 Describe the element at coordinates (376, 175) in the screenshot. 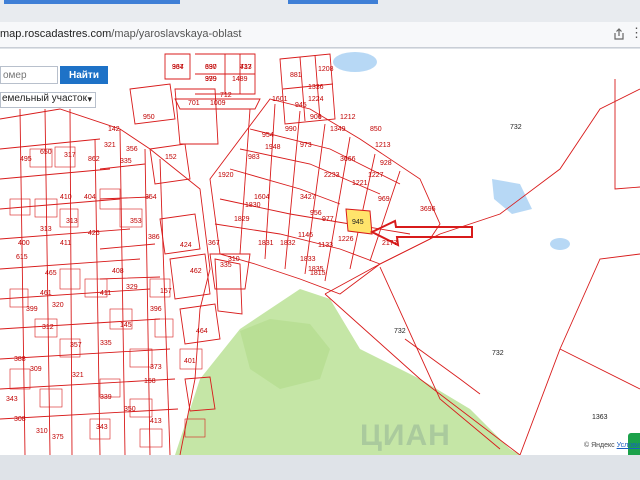

I see `parcel-number-label: 1227` at that location.